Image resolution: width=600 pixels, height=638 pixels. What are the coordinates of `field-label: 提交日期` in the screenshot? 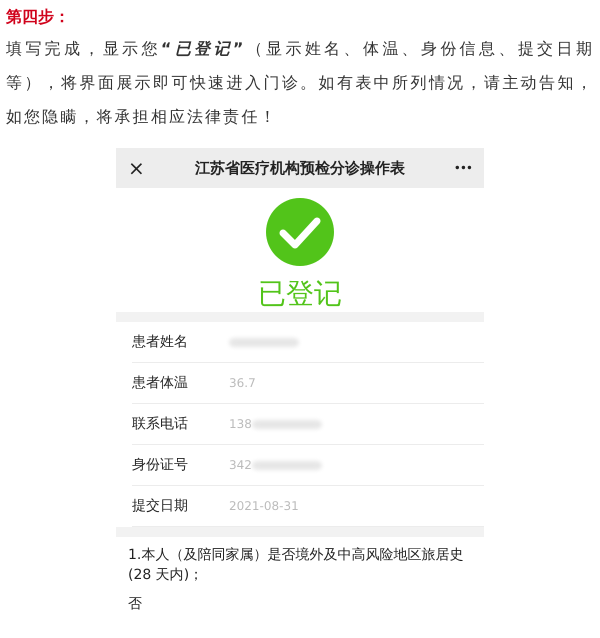 It's located at (160, 506).